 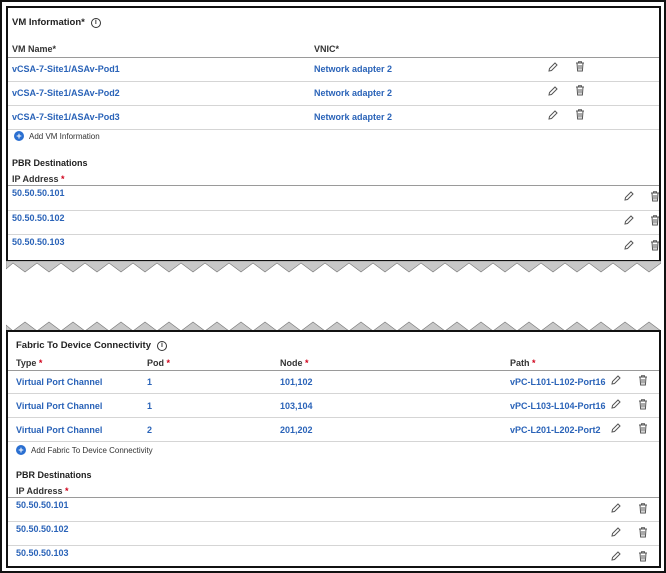 I want to click on node-header: Node *, so click(x=294, y=363).